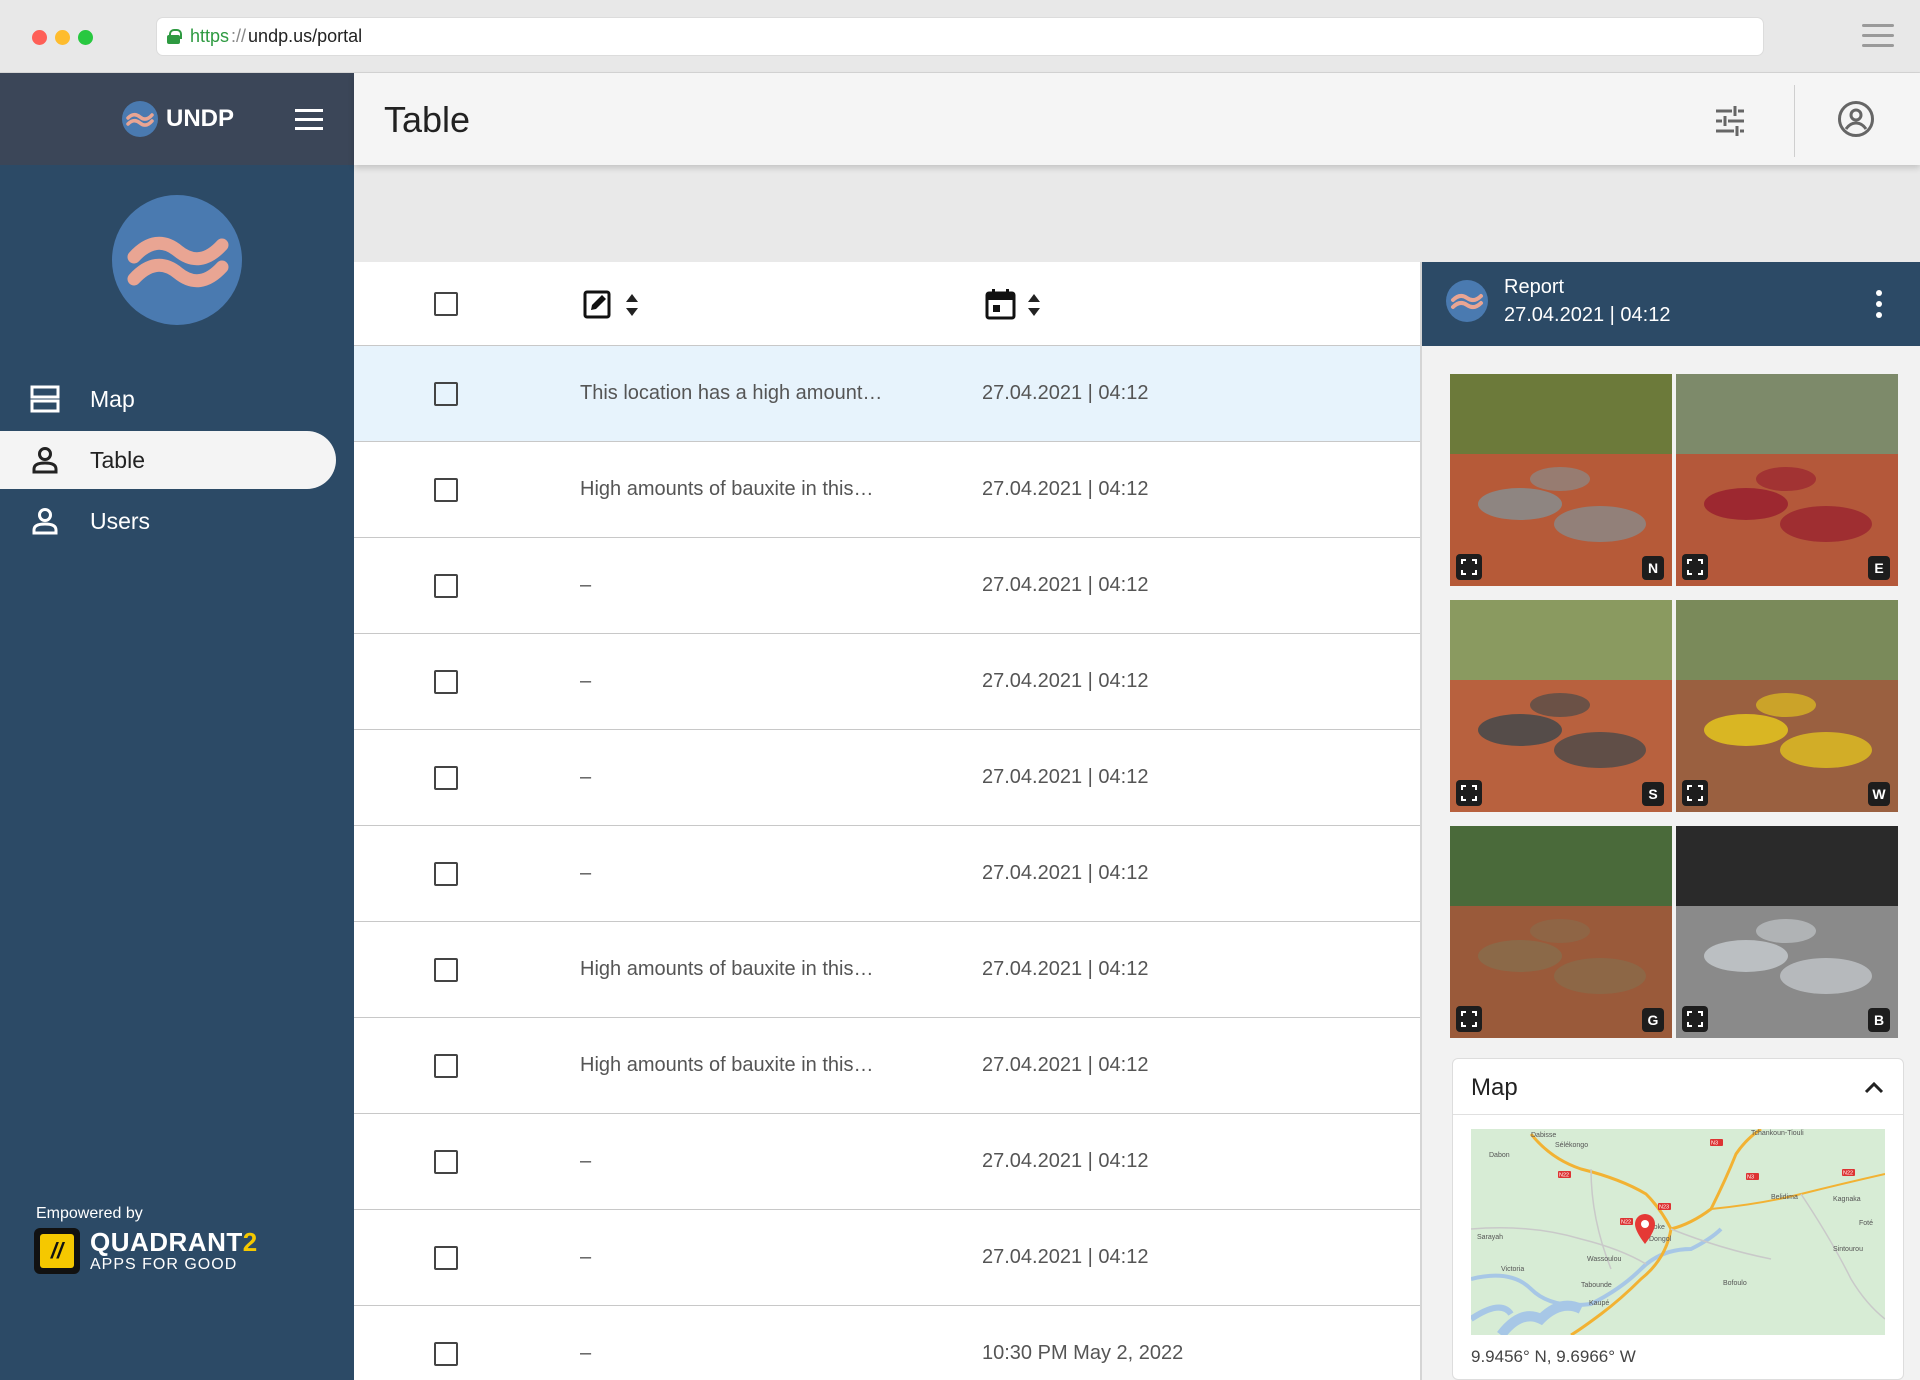 Image resolution: width=1920 pixels, height=1380 pixels. I want to click on sidebar-item-label: Table, so click(117, 459).